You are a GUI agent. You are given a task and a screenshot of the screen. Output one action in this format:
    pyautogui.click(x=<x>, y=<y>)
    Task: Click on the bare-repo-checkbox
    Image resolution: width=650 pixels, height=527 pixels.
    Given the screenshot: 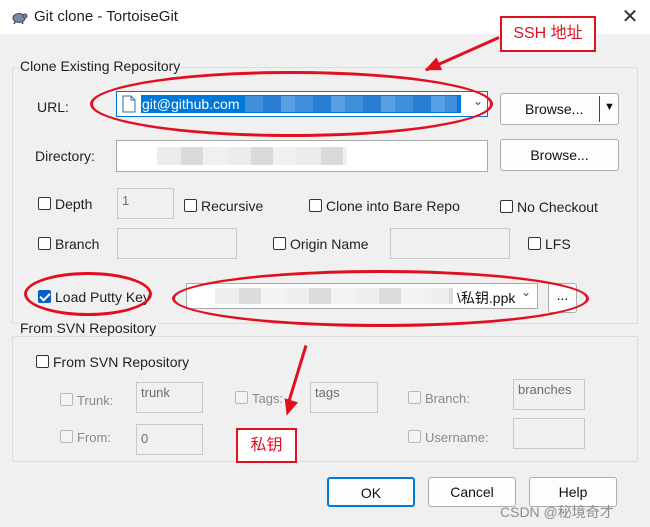 What is the action you would take?
    pyautogui.click(x=315, y=205)
    